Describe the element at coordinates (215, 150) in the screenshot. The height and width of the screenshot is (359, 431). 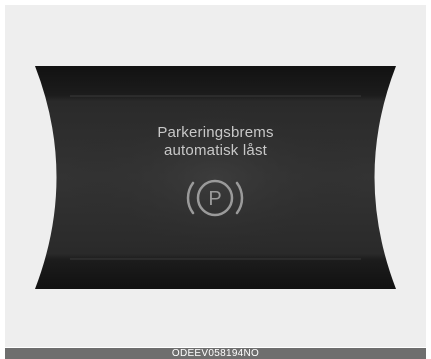
I see `message-line-2: automatisk låst` at that location.